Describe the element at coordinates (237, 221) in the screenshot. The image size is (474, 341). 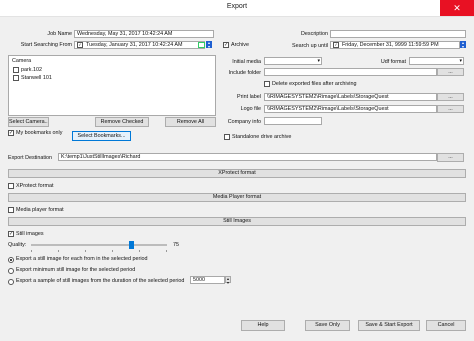
I see `still-images-section-header: Still Images` at that location.